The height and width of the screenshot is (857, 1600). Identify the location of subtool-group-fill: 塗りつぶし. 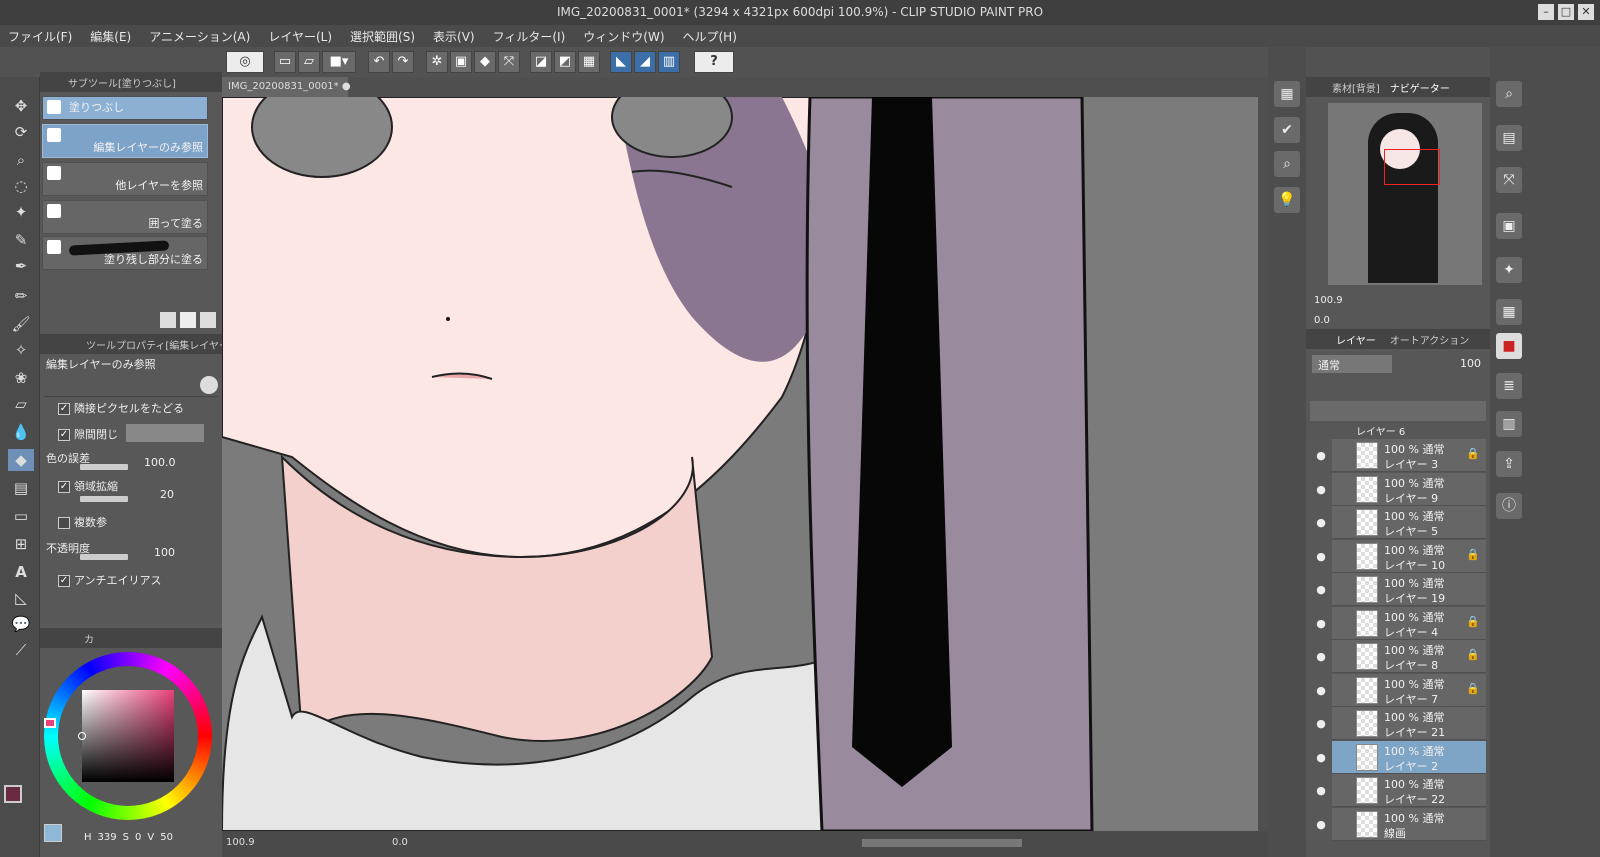
(125, 108).